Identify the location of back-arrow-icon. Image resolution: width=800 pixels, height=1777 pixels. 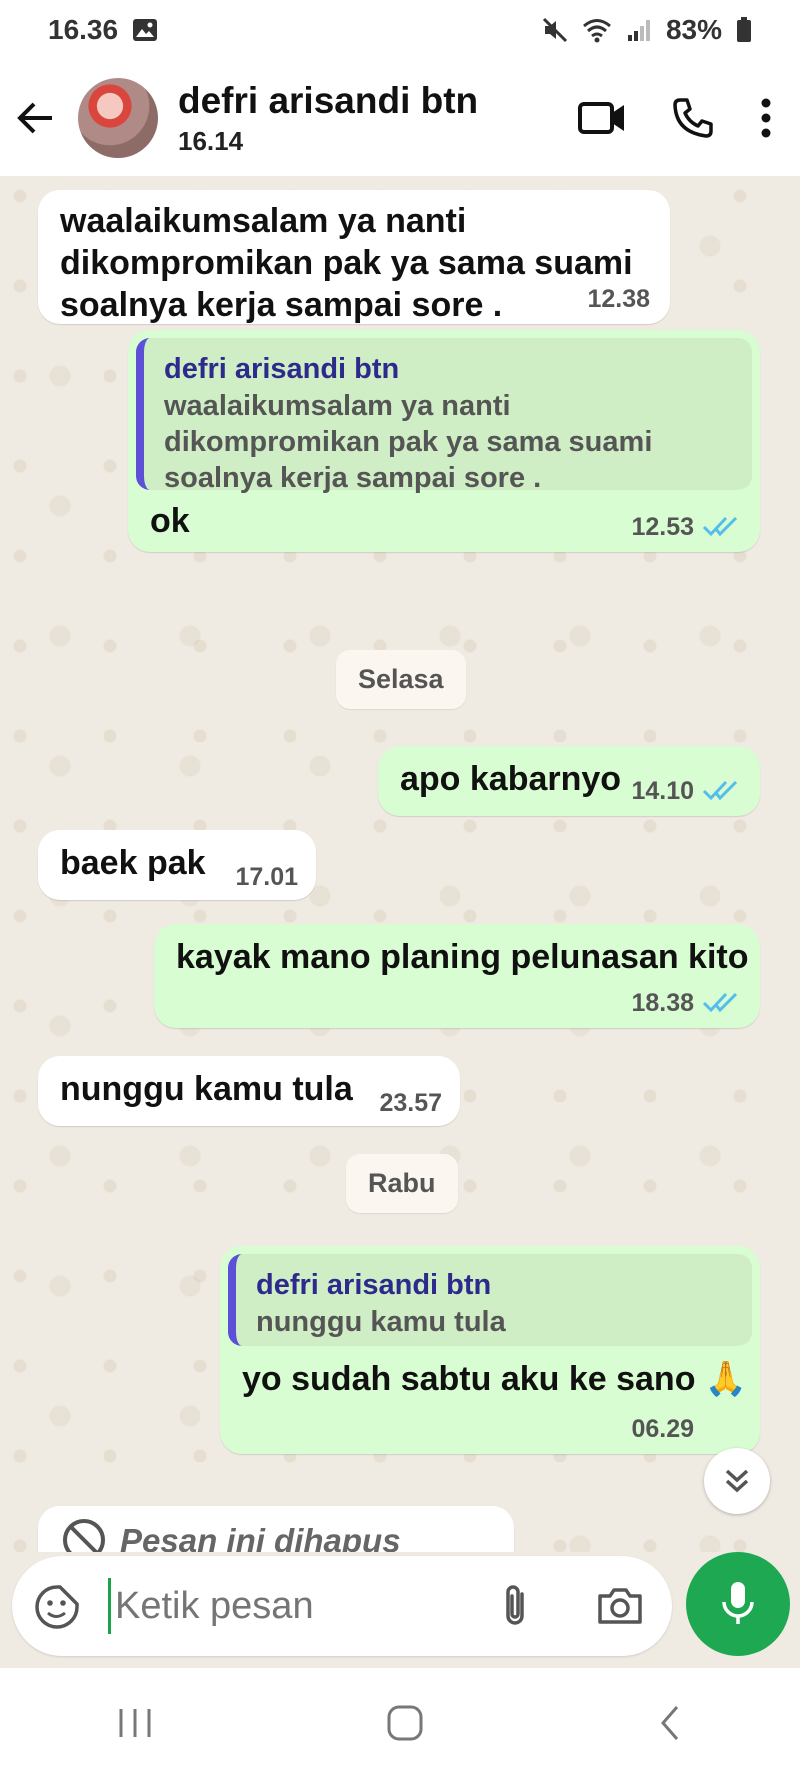
(36, 118).